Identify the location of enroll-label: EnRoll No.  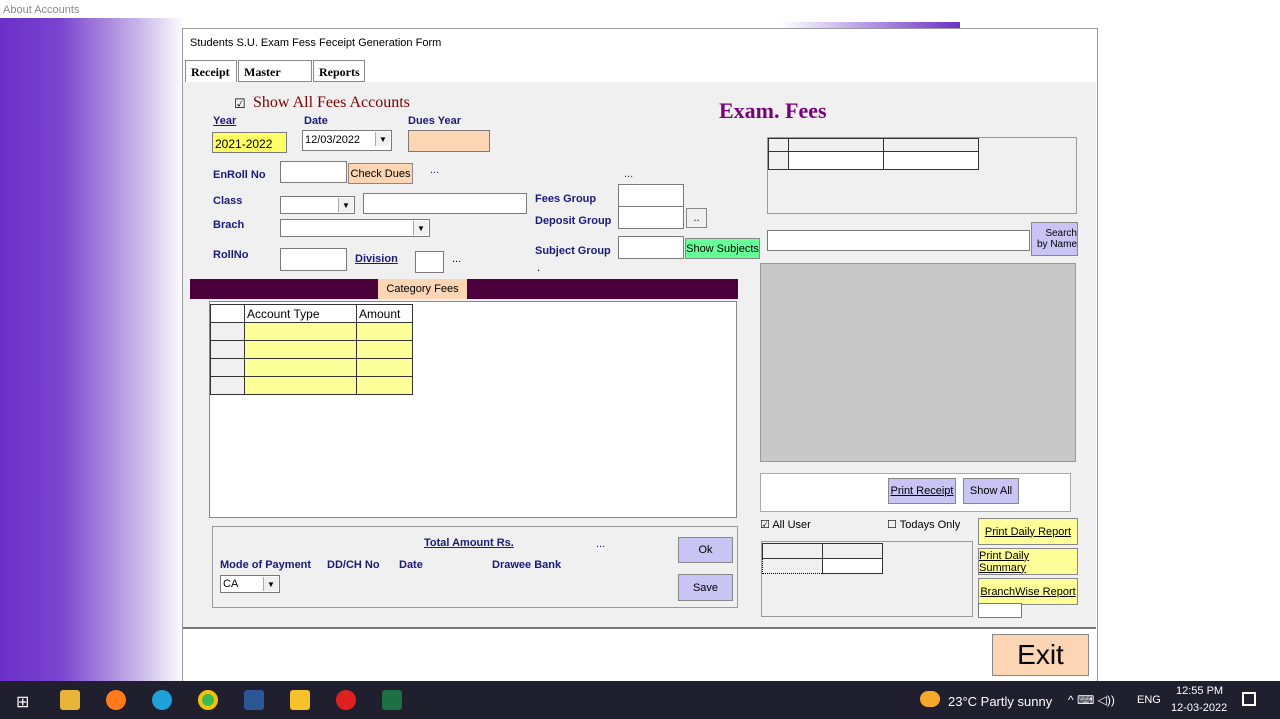
(239, 175).